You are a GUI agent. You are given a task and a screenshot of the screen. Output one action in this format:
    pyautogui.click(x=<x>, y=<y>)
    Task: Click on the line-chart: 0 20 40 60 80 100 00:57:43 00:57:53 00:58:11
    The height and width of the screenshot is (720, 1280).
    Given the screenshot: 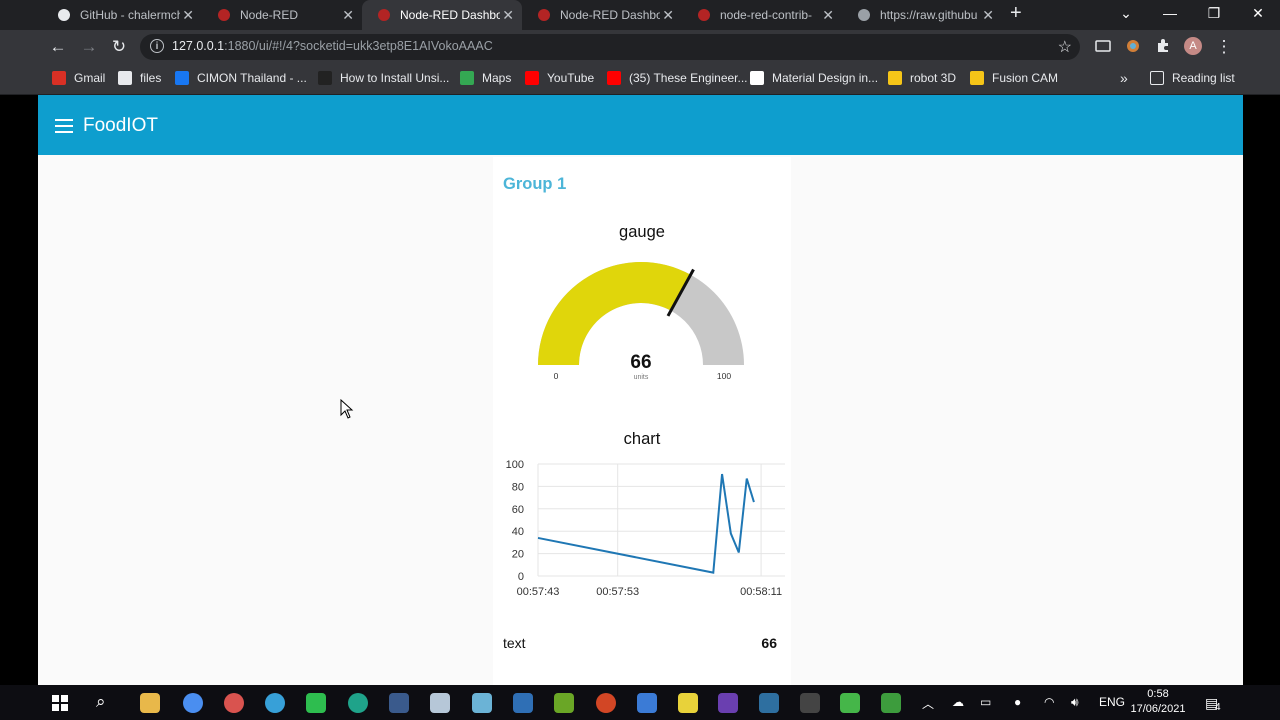 What is the action you would take?
    pyautogui.click(x=645, y=528)
    